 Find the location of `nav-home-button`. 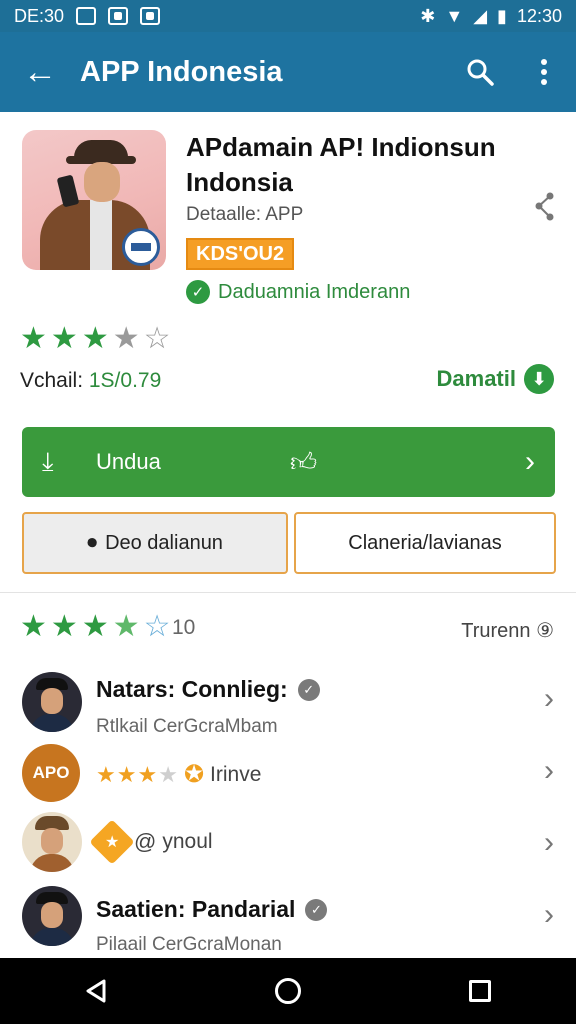

nav-home-button is located at coordinates (288, 991).